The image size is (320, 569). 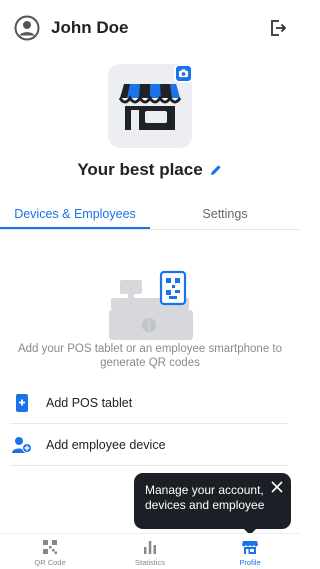 I want to click on tablet-add-icon, so click(x=22, y=402).